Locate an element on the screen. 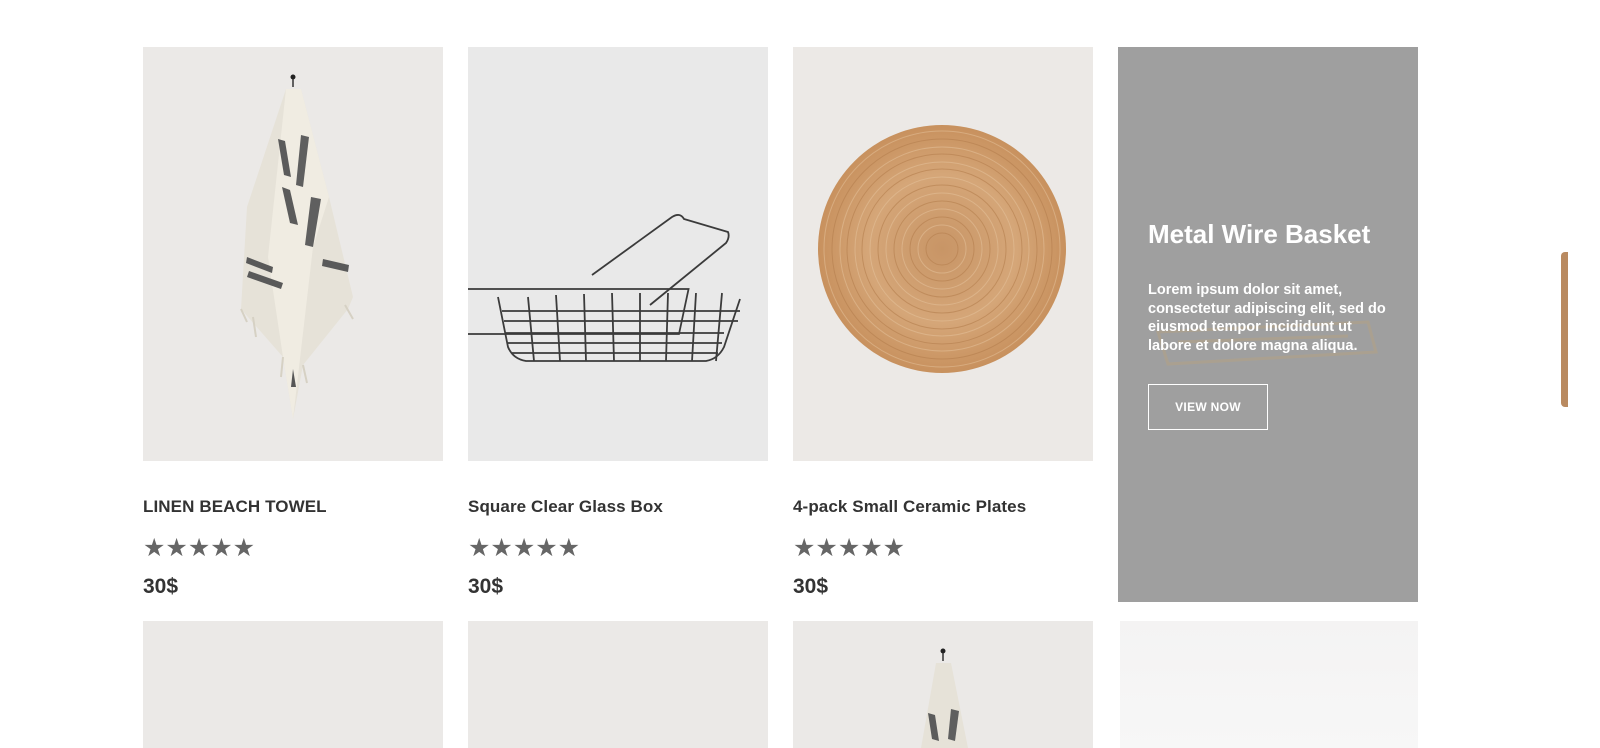 This screenshot has height=748, width=1600. scroll-indicator is located at coordinates (1564, 329).